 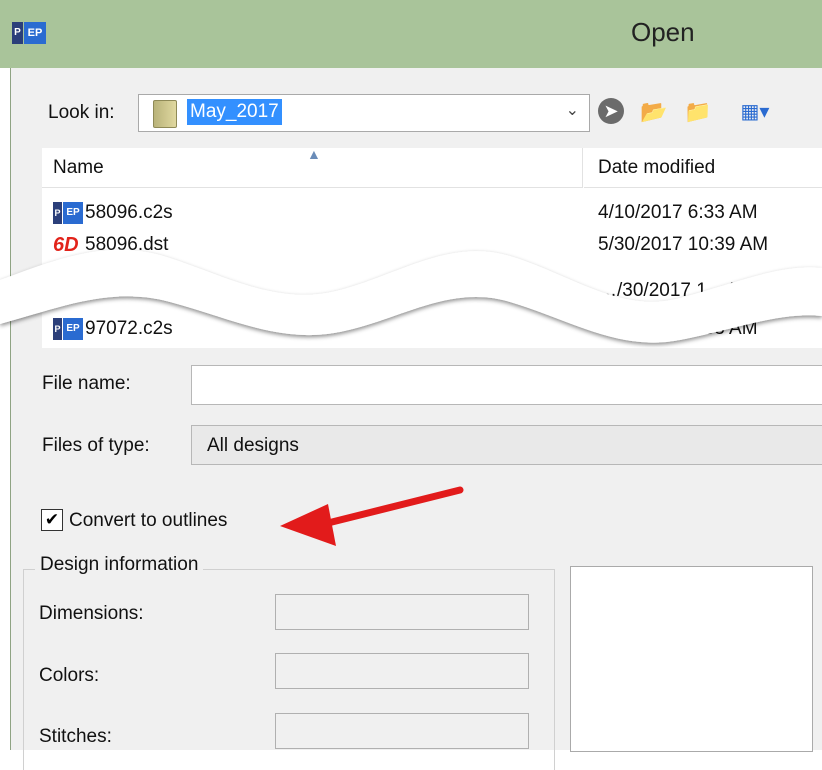 I want to click on new-folder-icon: 📁, so click(x=698, y=112).